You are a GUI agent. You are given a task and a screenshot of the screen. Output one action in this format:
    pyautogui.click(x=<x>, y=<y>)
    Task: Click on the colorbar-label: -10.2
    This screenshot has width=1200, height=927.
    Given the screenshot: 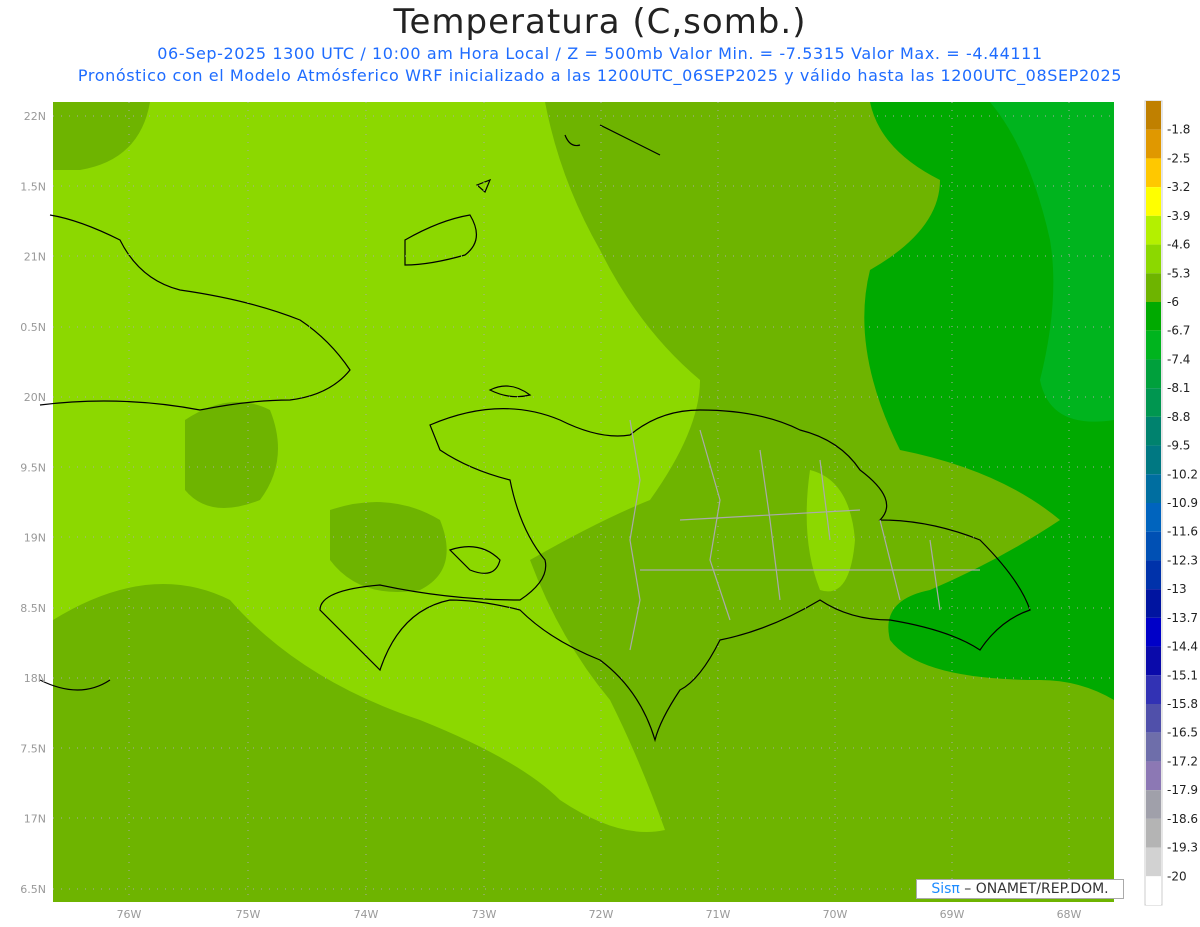 What is the action you would take?
    pyautogui.click(x=1182, y=474)
    